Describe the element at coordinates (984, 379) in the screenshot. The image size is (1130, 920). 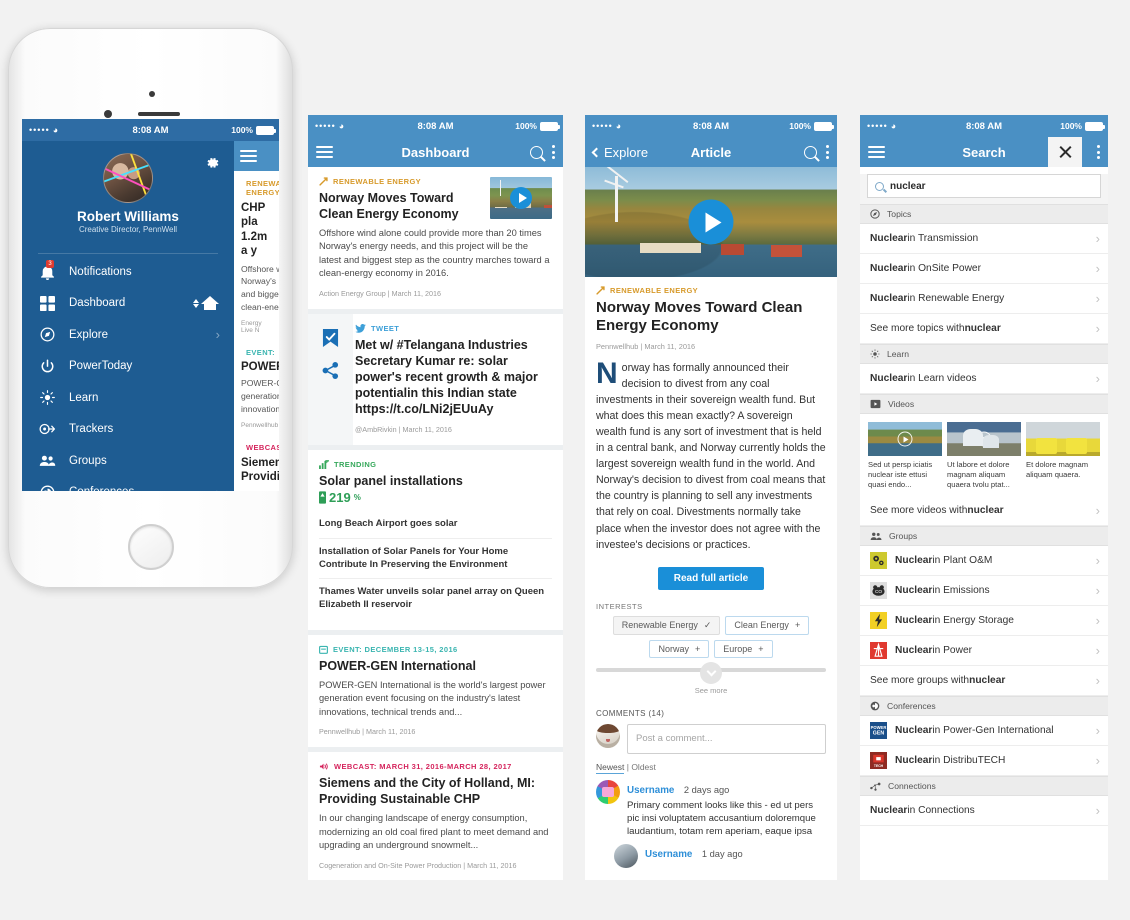
I see `search-result-row: Nuclear in Learn videos ›` at that location.